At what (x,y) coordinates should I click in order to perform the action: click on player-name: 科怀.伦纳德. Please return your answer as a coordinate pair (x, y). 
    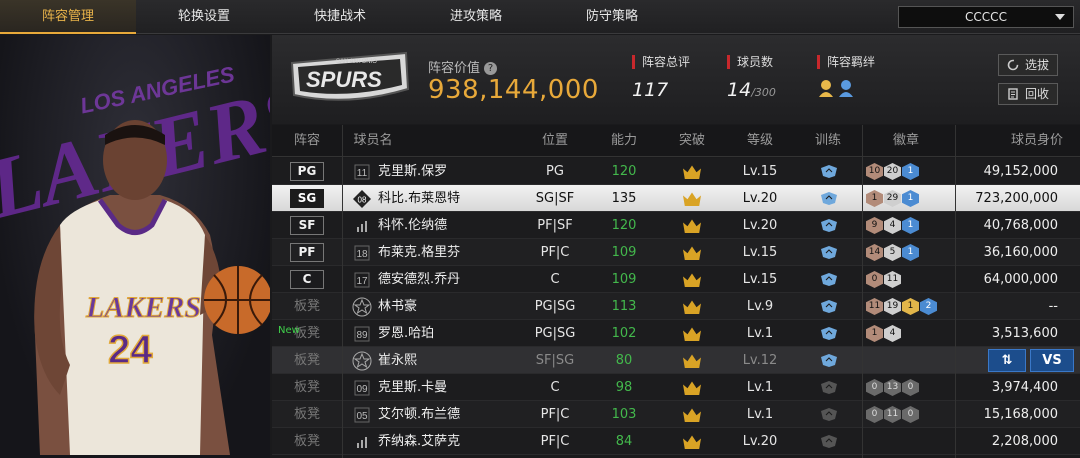
    Looking at the image, I should click on (412, 225).